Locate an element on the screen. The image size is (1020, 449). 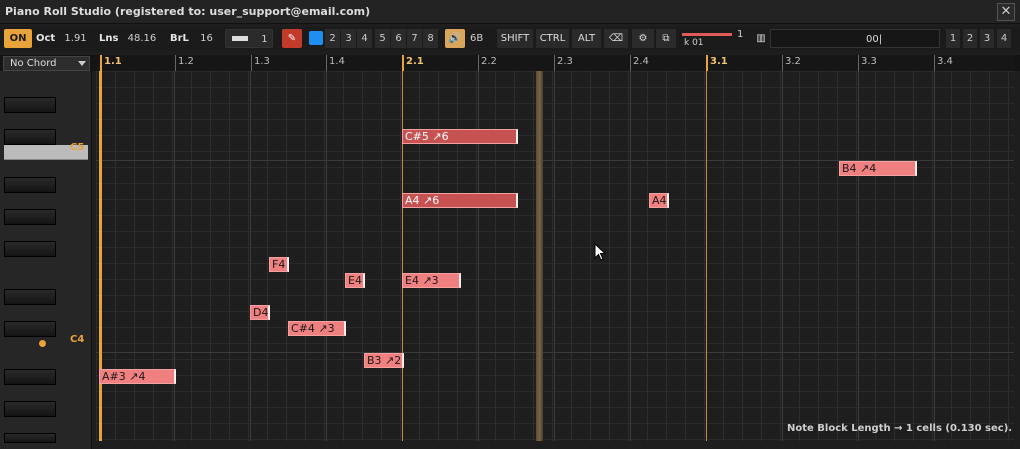
chord-dropdown: No Chord is located at coordinates (46, 63).